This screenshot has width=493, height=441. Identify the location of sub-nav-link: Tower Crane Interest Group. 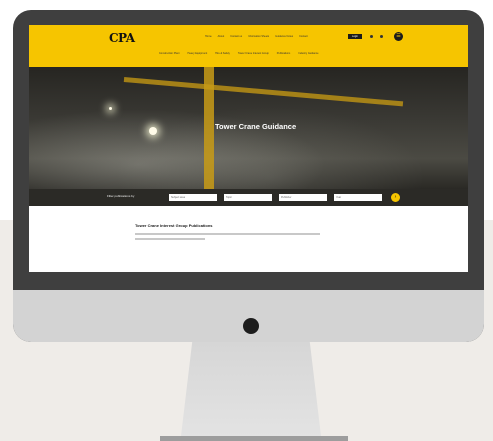
(253, 53).